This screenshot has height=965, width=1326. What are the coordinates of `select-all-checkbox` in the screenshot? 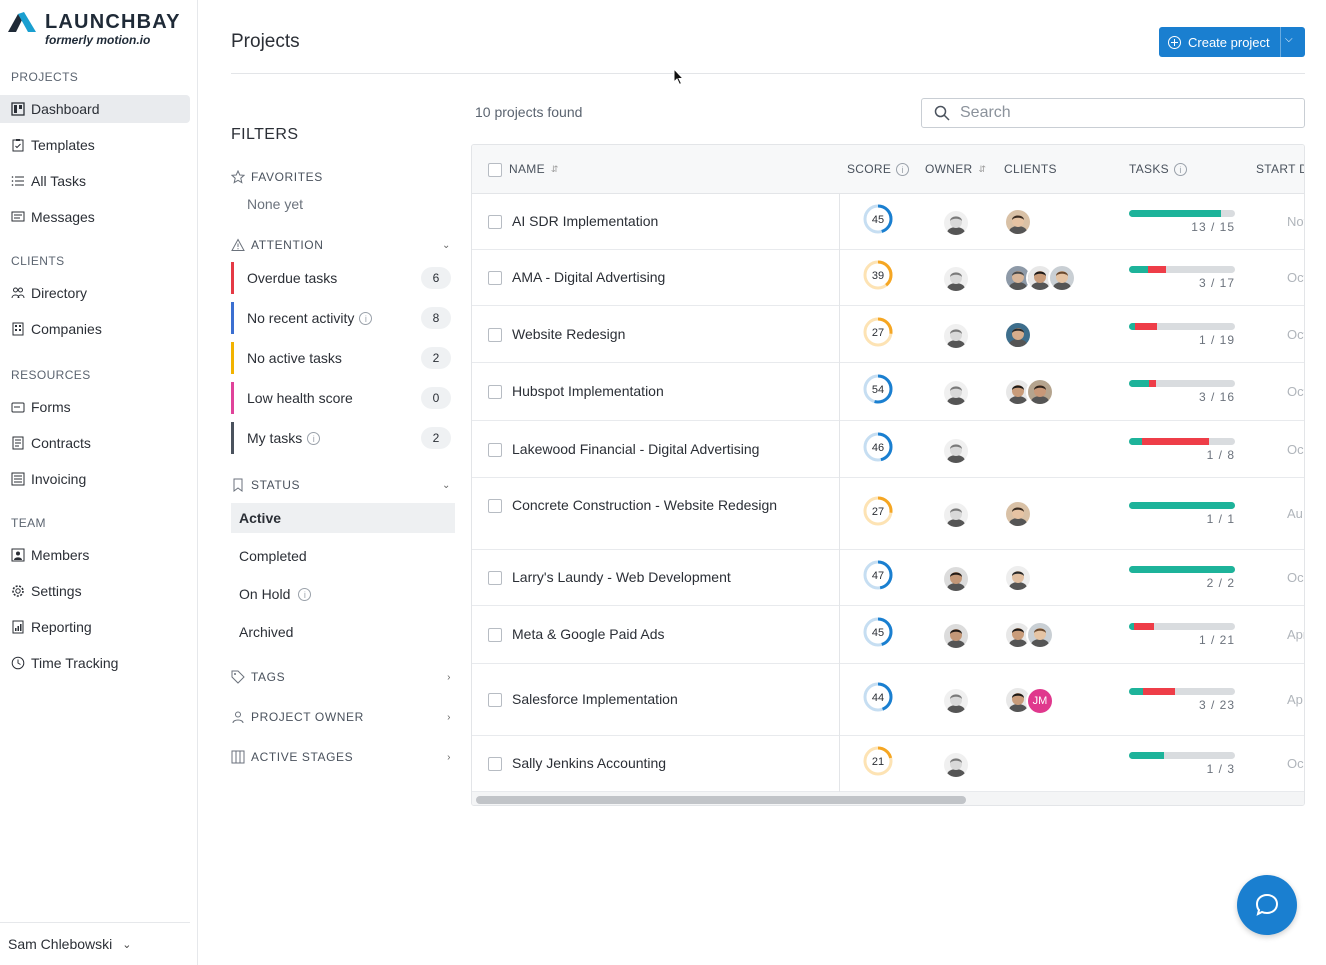 It's located at (495, 170).